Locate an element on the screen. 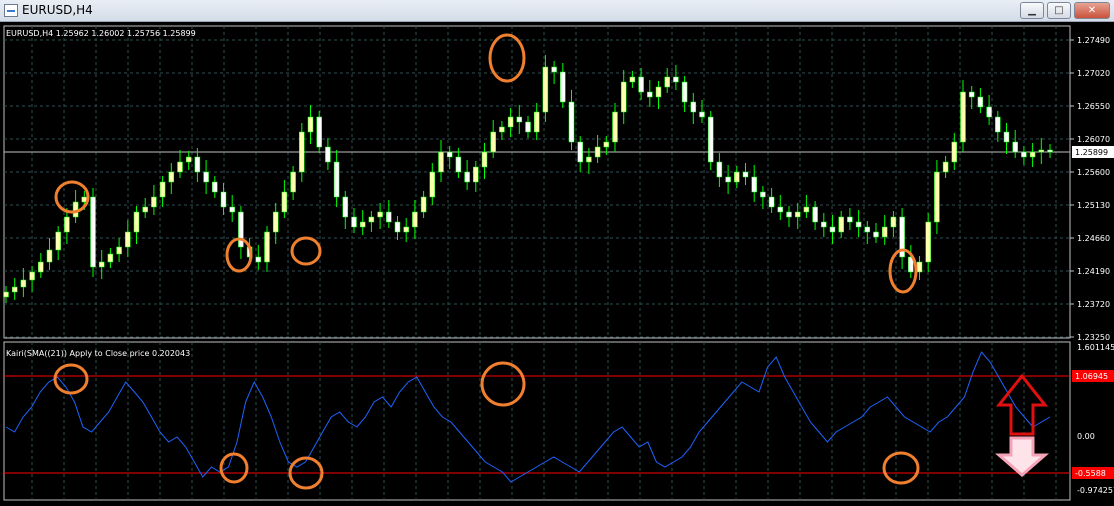  minimize-button: ▁ is located at coordinates (1032, 10).